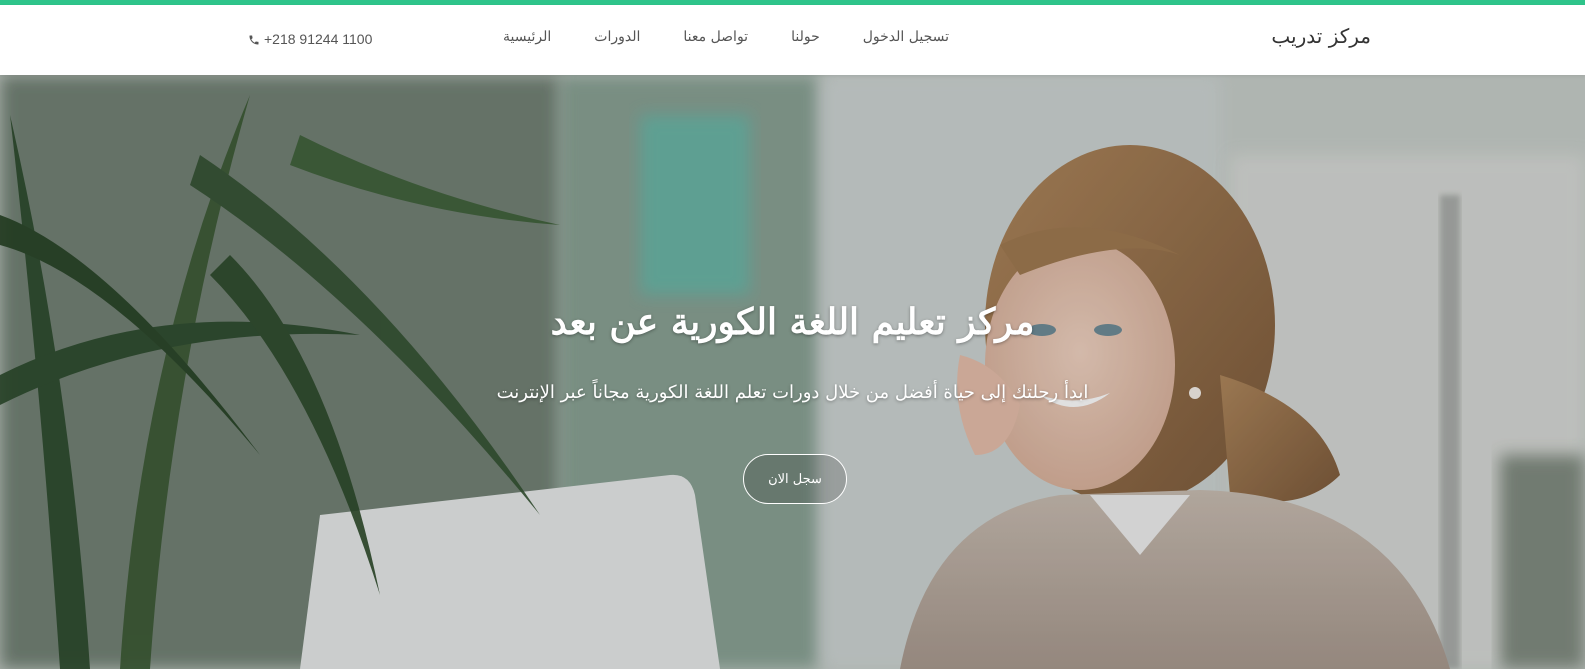 Image resolution: width=1585 pixels, height=669 pixels. I want to click on nav-item-about: حولنا, so click(805, 37).